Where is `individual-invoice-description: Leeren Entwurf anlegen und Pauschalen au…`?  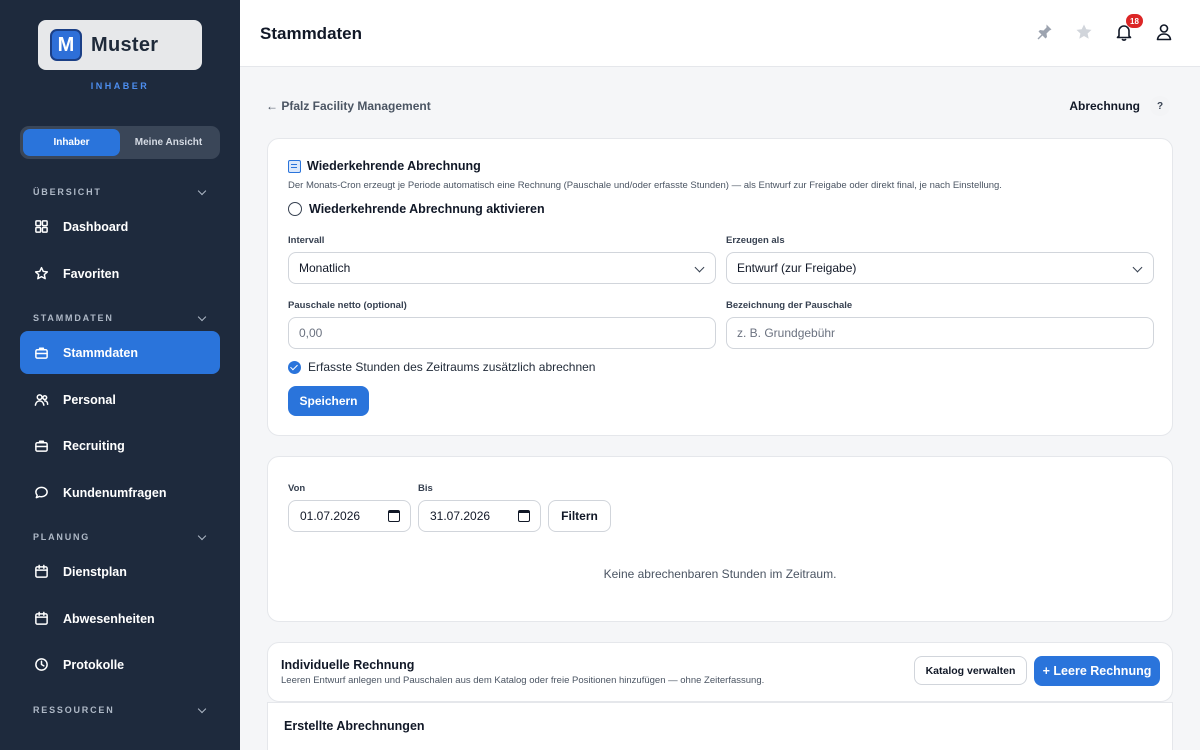 individual-invoice-description: Leeren Entwurf anlegen und Pauschalen au… is located at coordinates (523, 680).